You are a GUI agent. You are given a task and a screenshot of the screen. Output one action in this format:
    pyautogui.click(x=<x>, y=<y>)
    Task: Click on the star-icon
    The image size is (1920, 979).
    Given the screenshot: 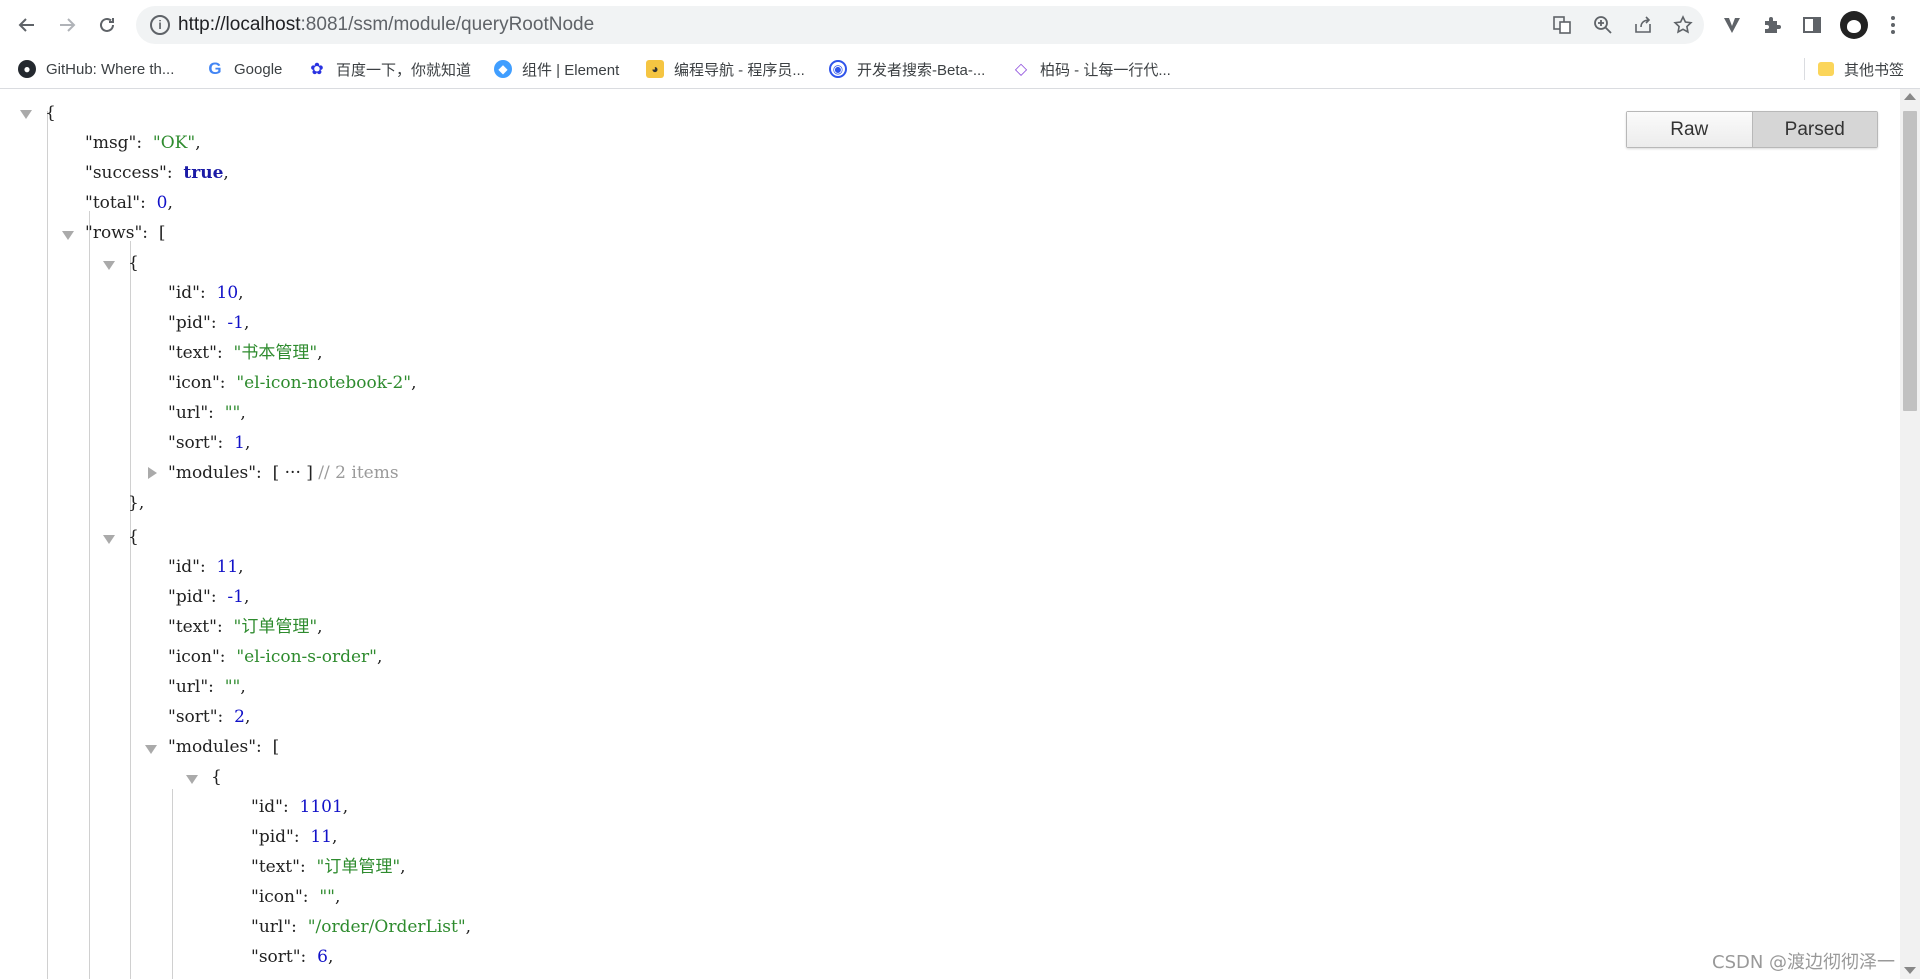 What is the action you would take?
    pyautogui.click(x=1683, y=25)
    